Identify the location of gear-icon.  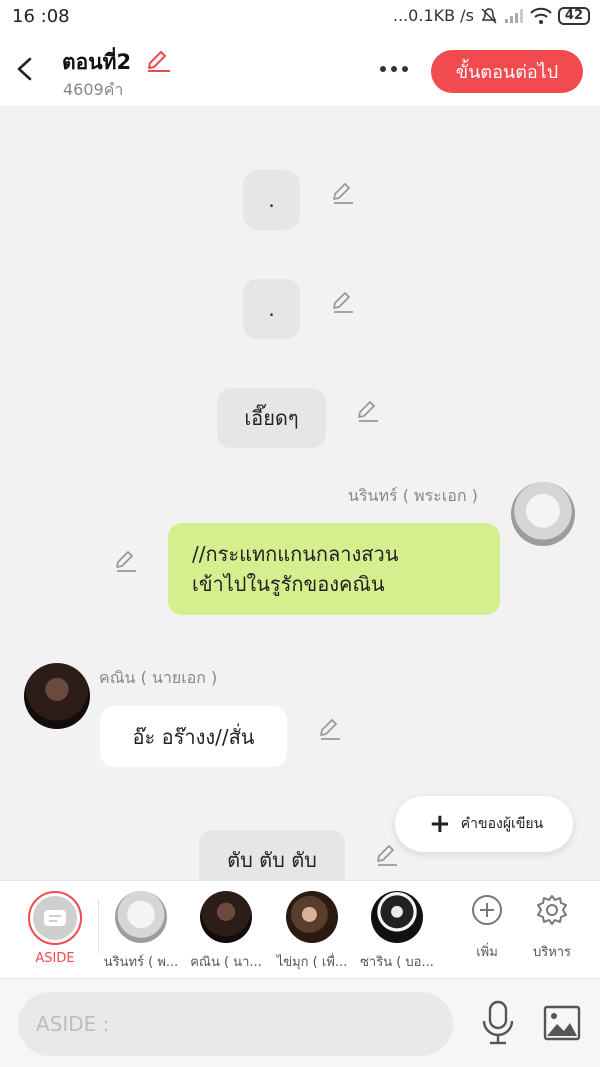
(552, 910).